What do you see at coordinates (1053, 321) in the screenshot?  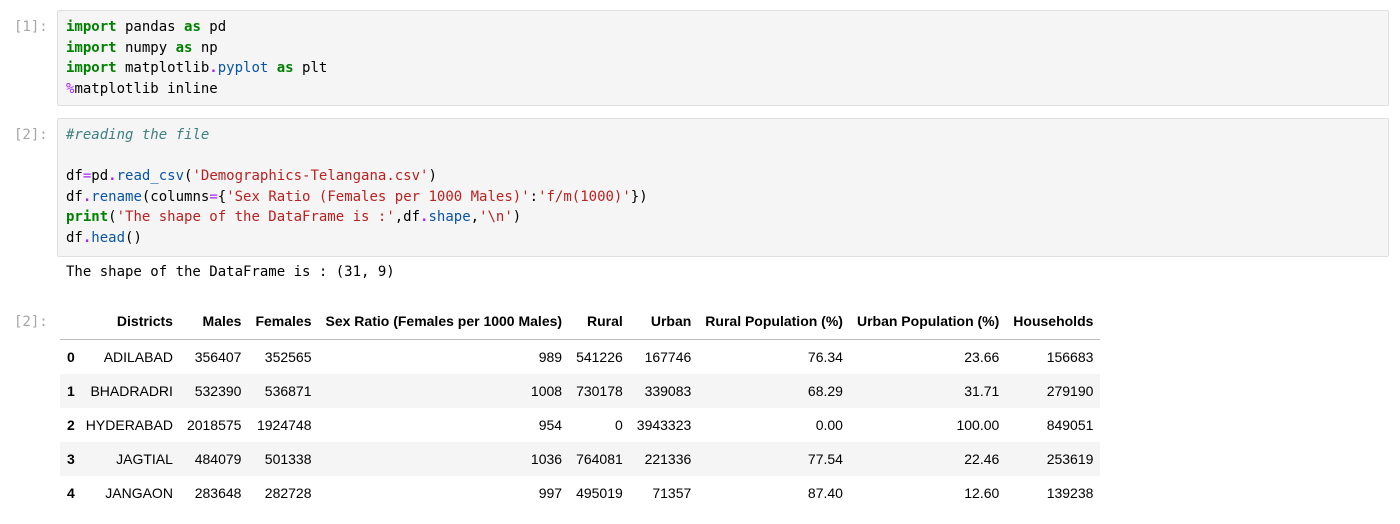 I see `column-header: Households` at bounding box center [1053, 321].